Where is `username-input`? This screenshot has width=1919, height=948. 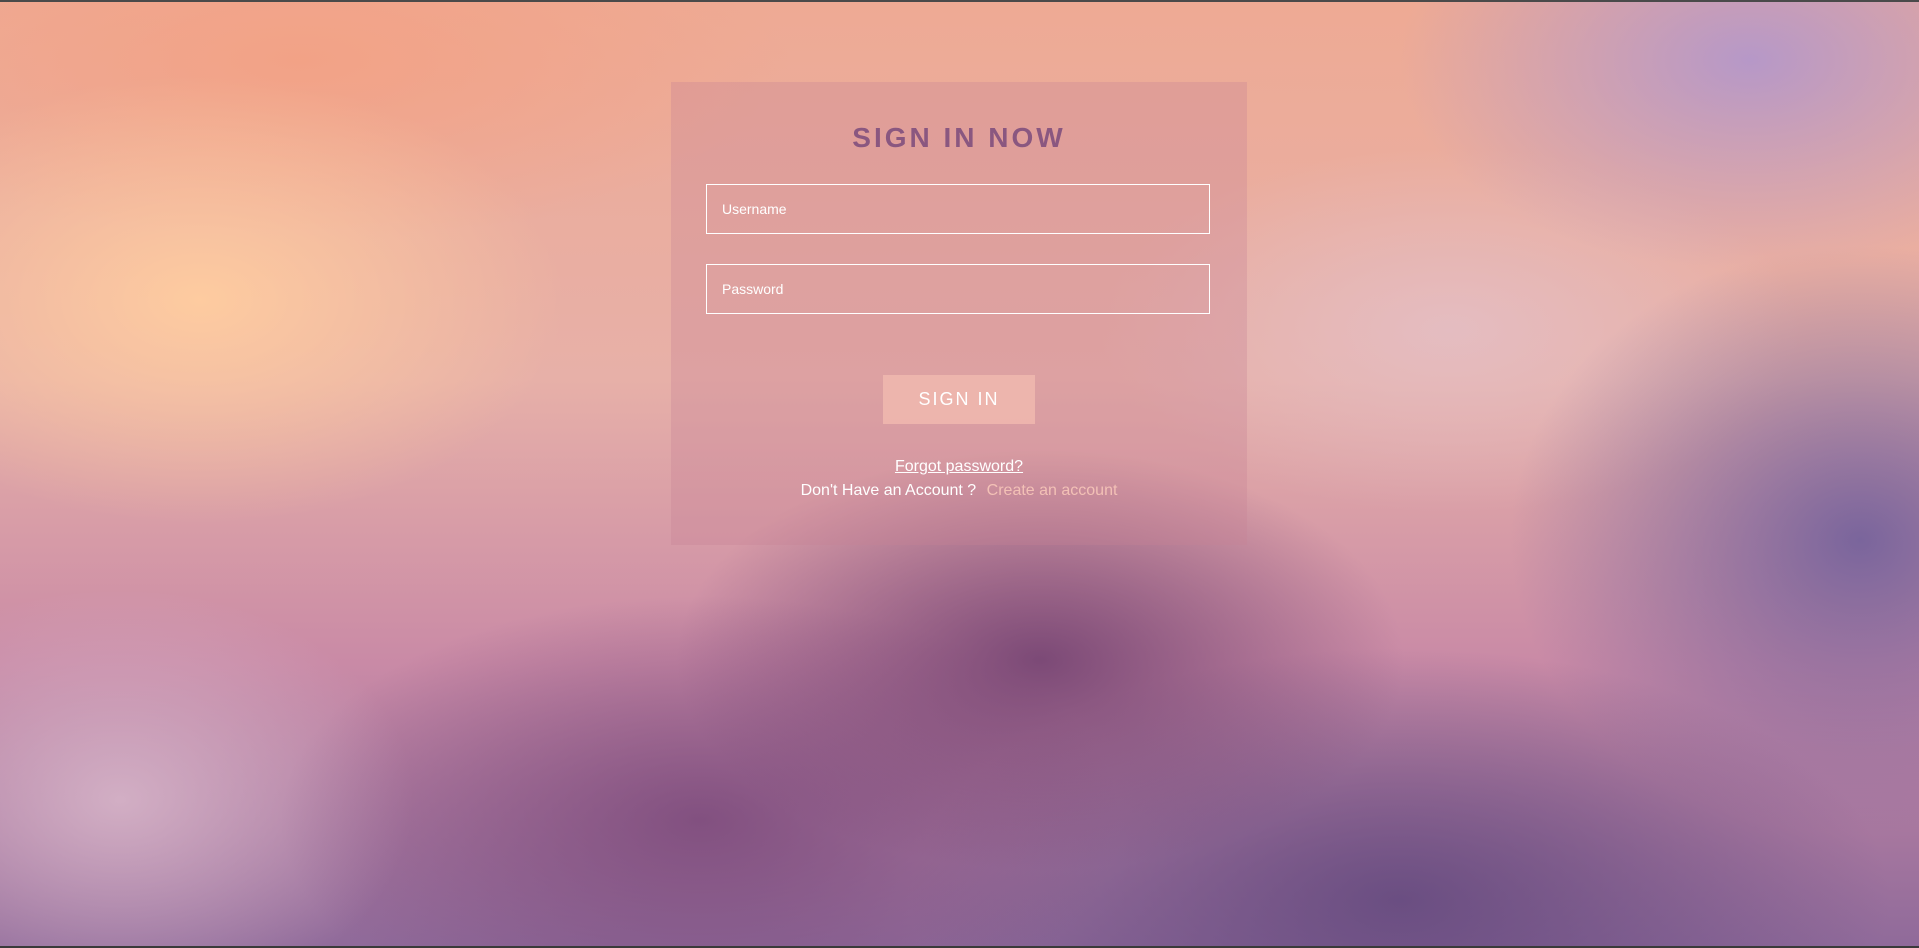 username-input is located at coordinates (958, 209).